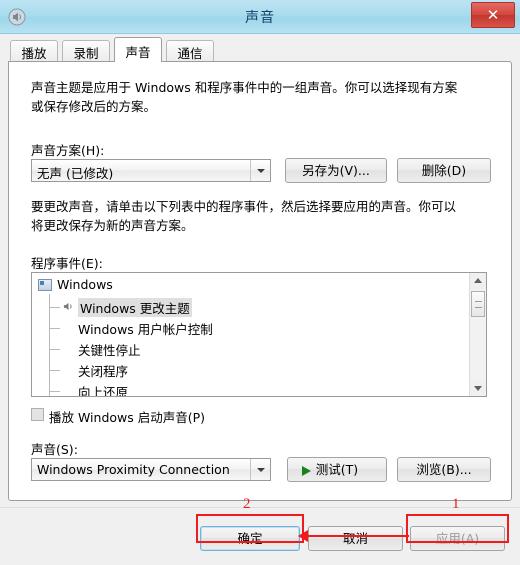 This screenshot has height=565, width=520. I want to click on annotation-number-one: 1, so click(456, 504).